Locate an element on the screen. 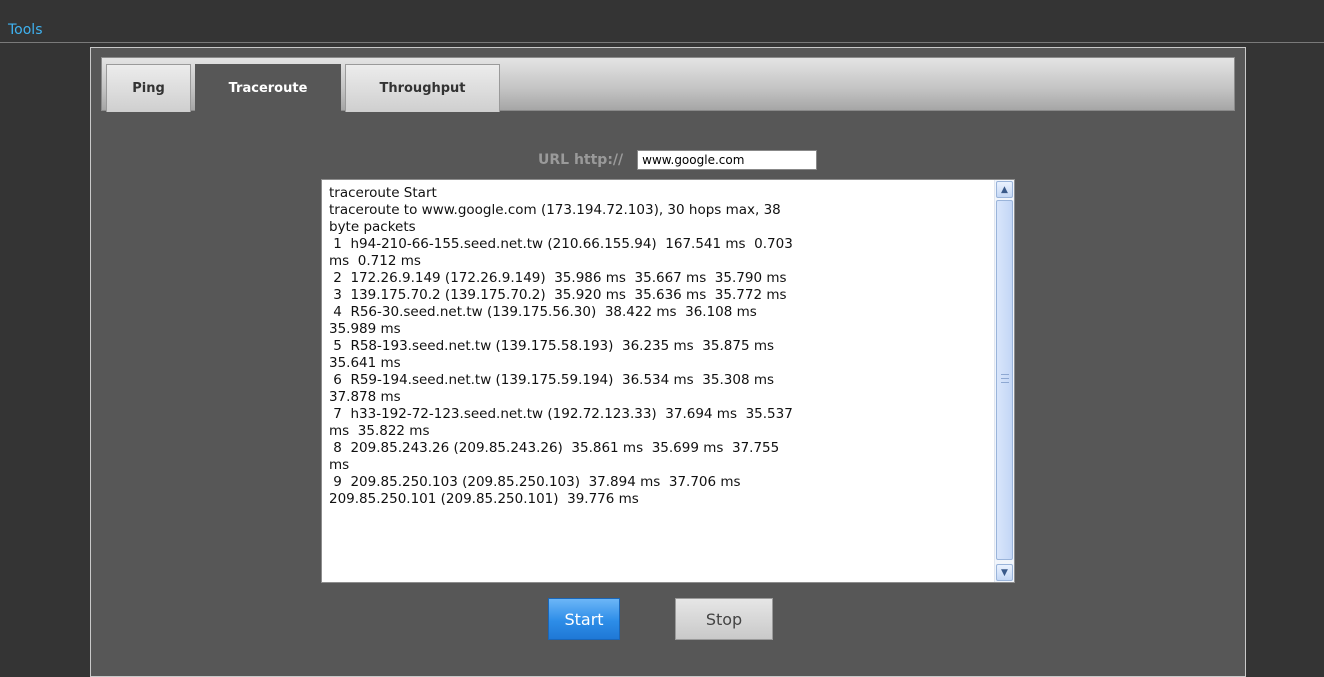  output-line: 35.989 ms is located at coordinates (365, 329).